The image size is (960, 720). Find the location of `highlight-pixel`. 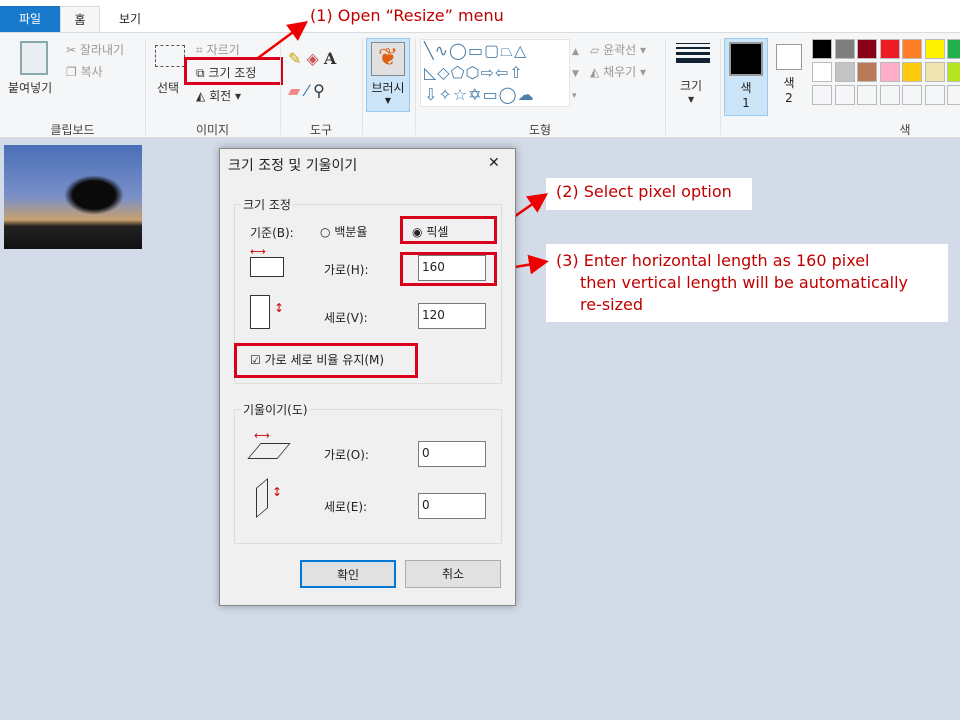

highlight-pixel is located at coordinates (448, 230).